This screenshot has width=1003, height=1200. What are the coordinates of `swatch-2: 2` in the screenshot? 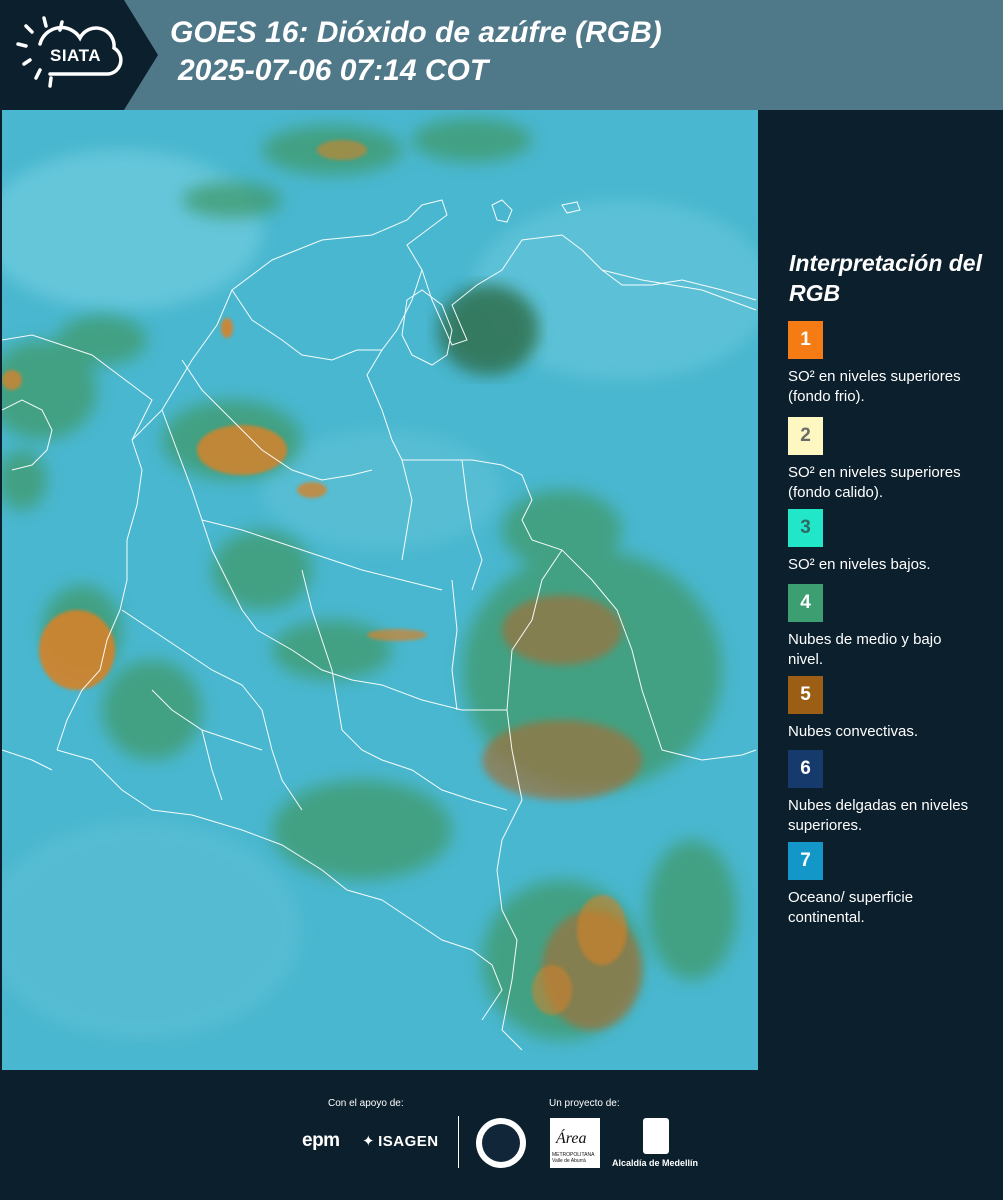 It's located at (805, 436).